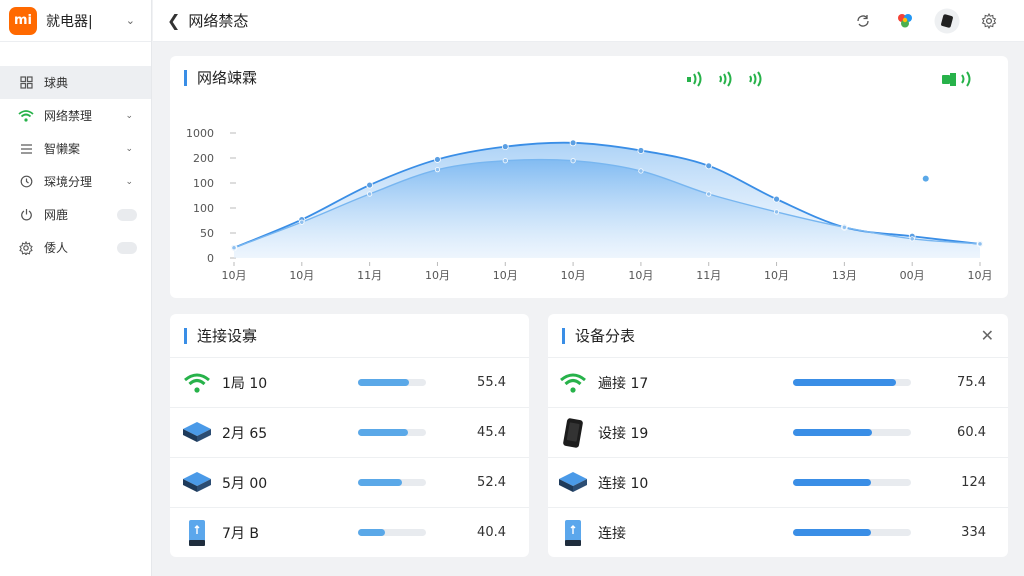 This screenshot has height=576, width=1024. Describe the element at coordinates (863, 21) in the screenshot. I see `sync-icon` at that location.